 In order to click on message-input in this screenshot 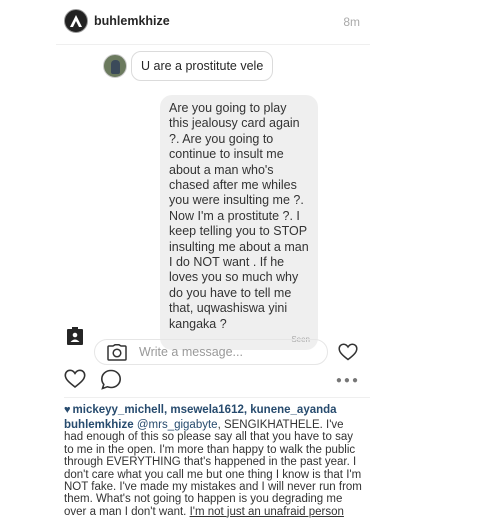, I will do `click(214, 352)`.